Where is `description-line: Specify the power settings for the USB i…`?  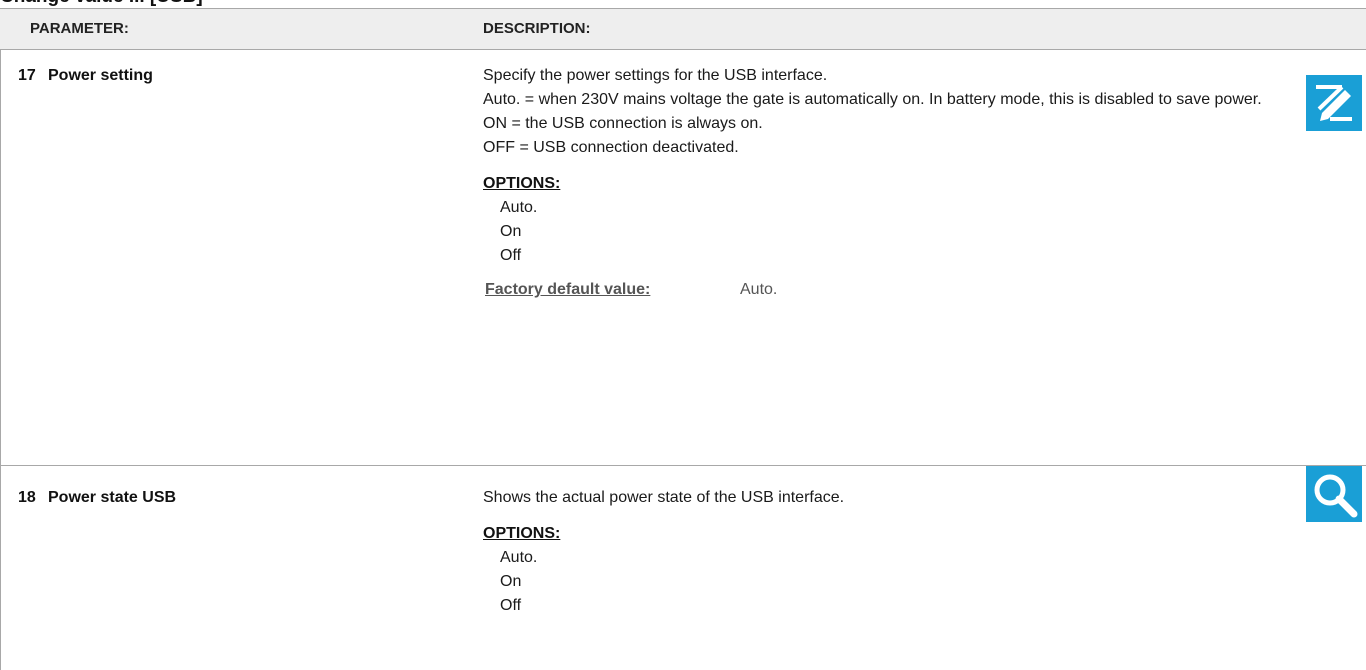 description-line: Specify the power settings for the USB i… is located at coordinates (655, 75).